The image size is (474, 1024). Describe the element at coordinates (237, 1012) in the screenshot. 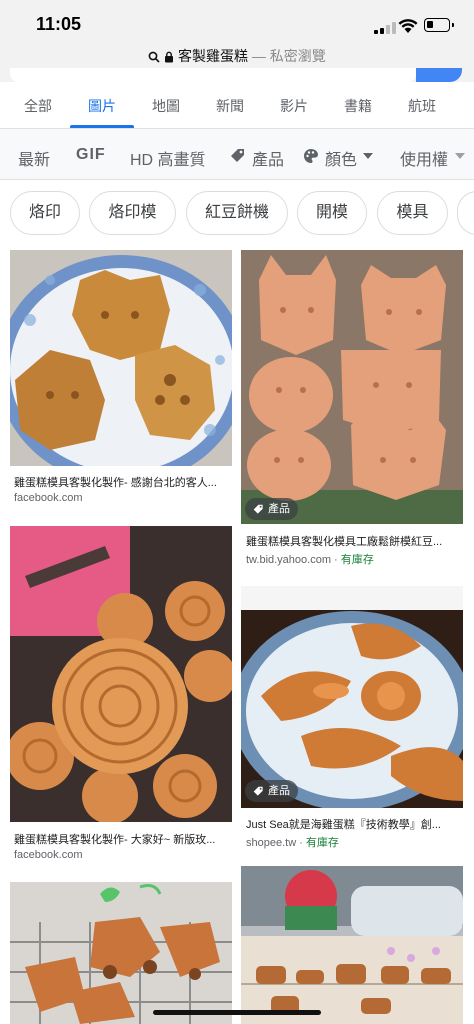

I see `home-indicator` at that location.